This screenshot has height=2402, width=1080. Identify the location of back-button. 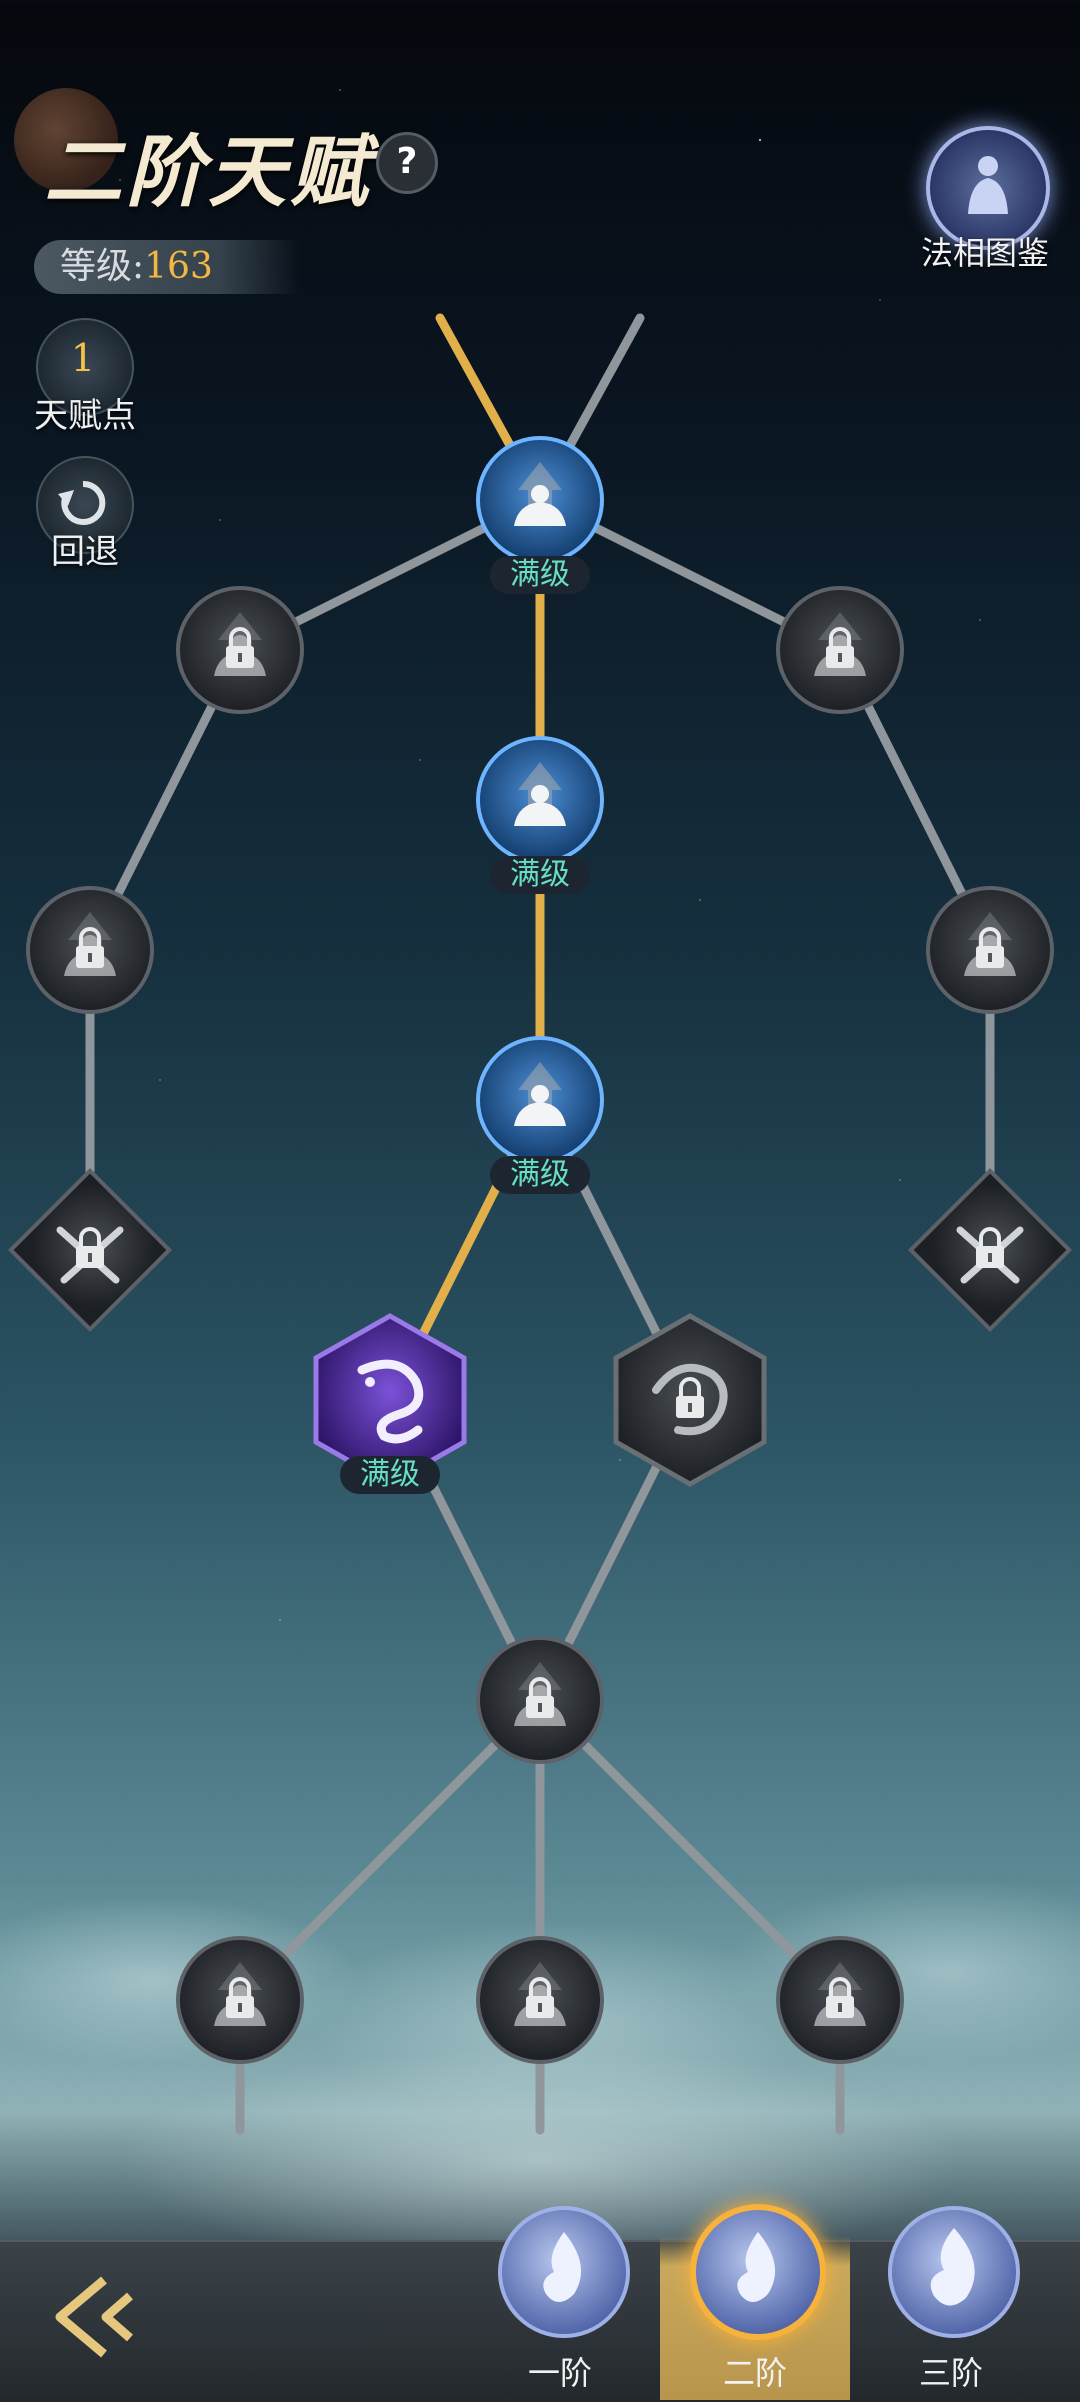
(94, 2317).